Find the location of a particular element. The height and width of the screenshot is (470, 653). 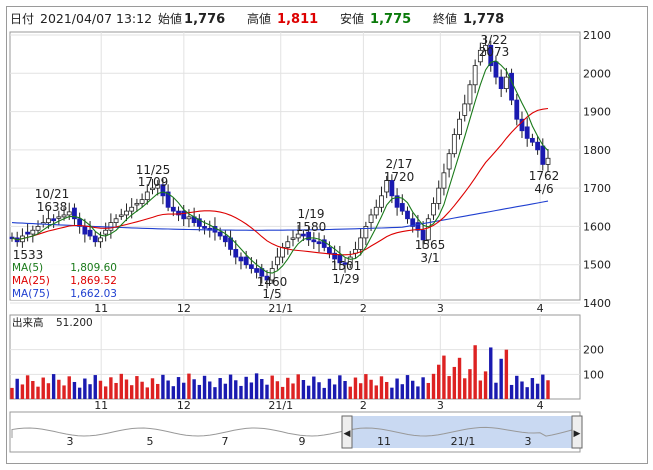

price-tick-label: 2000 is located at coordinates (597, 73).